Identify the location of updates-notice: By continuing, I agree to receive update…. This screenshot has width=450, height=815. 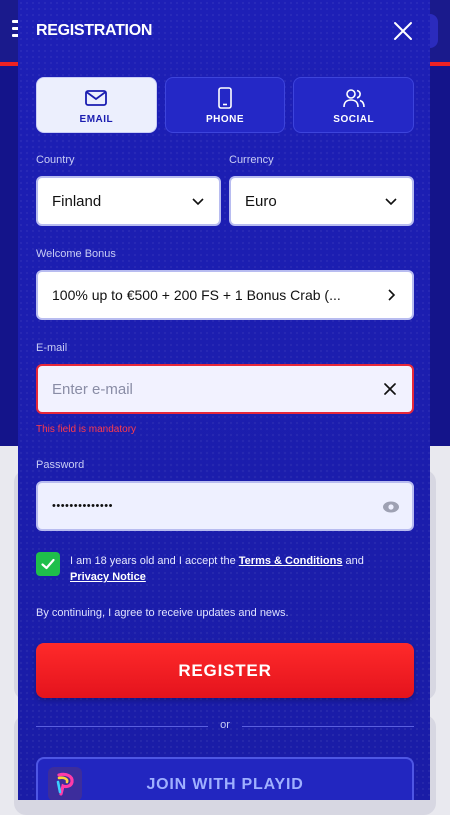
(162, 613).